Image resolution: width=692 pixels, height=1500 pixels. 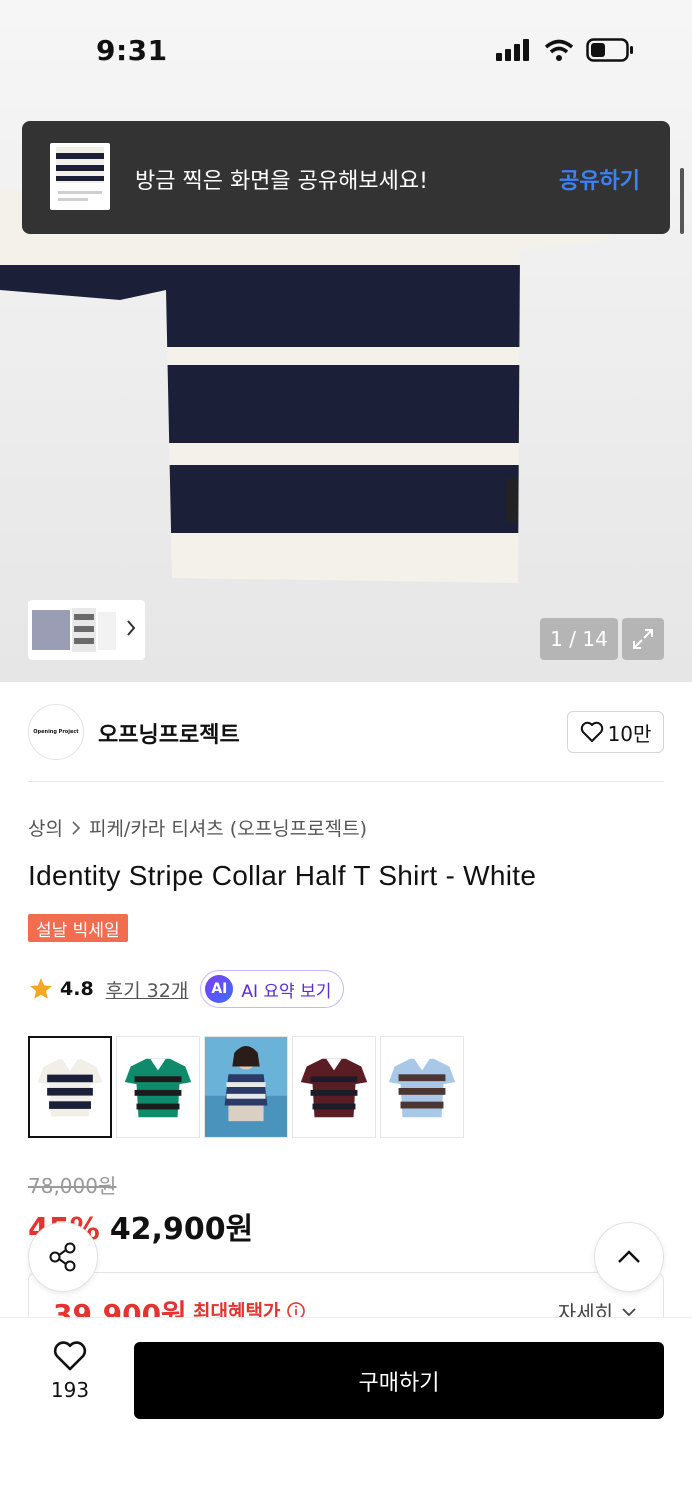 I want to click on breadcrumb: 상의 피케/카라 티셔츠 (오프닝프로젝트), so click(x=197, y=827).